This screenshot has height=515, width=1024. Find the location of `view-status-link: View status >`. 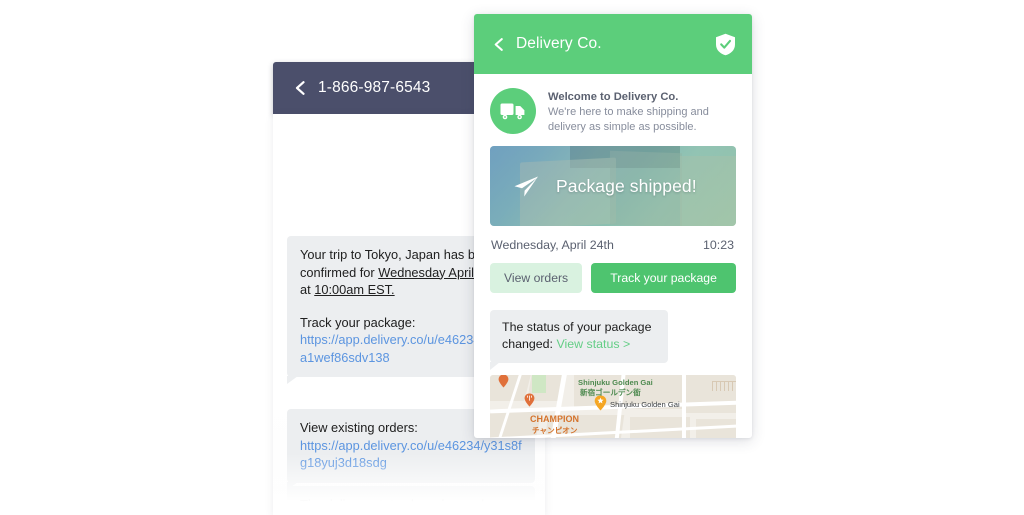

view-status-link: View status > is located at coordinates (593, 344).